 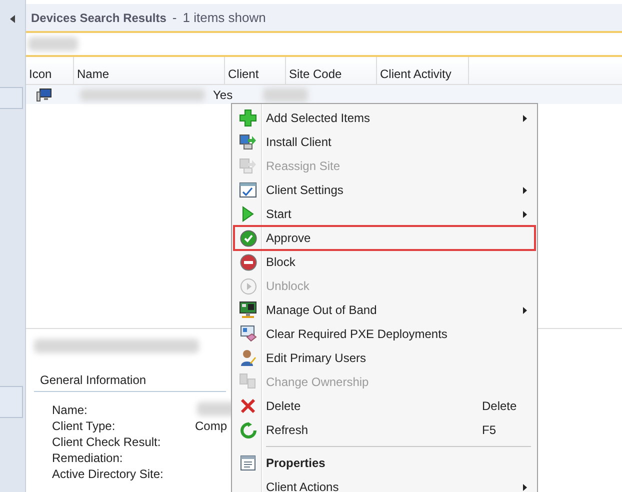 I want to click on user-icon, so click(x=248, y=358).